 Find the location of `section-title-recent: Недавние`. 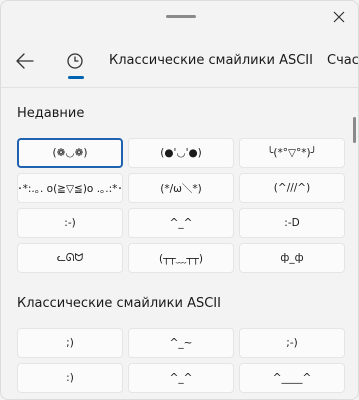

section-title-recent: Недавние is located at coordinates (51, 113).